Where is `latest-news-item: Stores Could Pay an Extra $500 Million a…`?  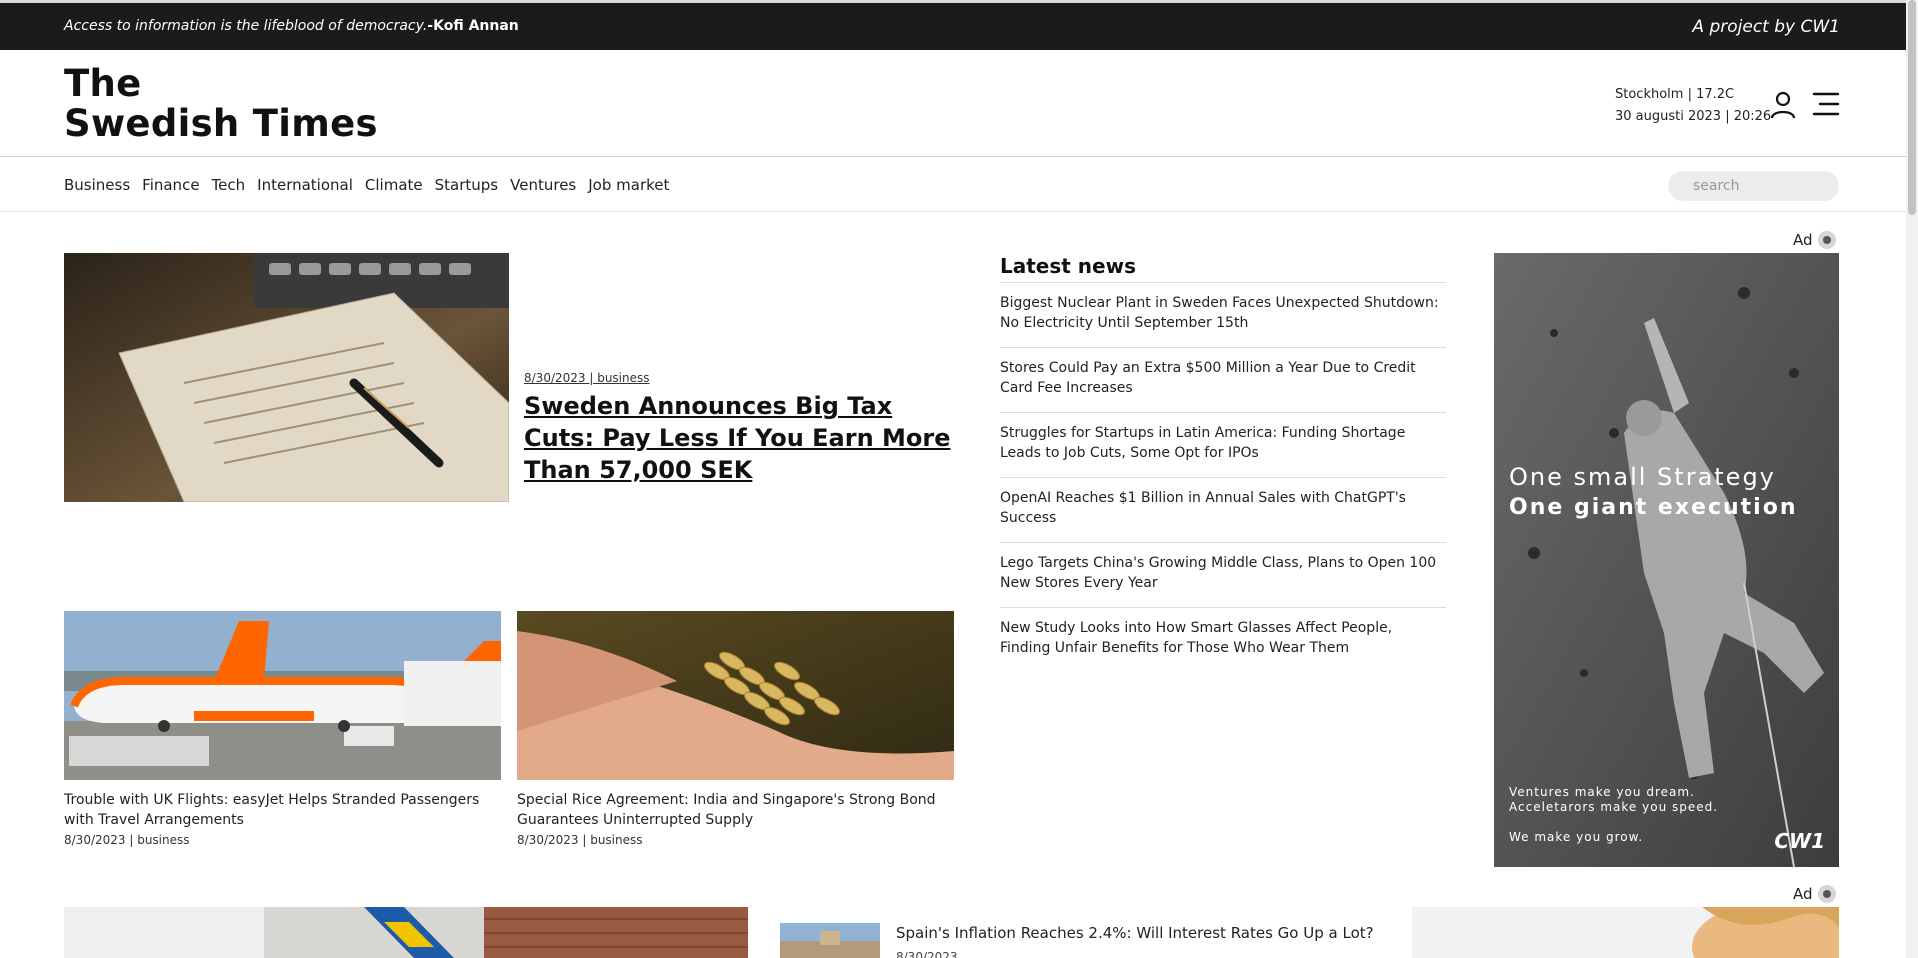 latest-news-item: Stores Could Pay an Extra $500 Million a… is located at coordinates (1223, 380).